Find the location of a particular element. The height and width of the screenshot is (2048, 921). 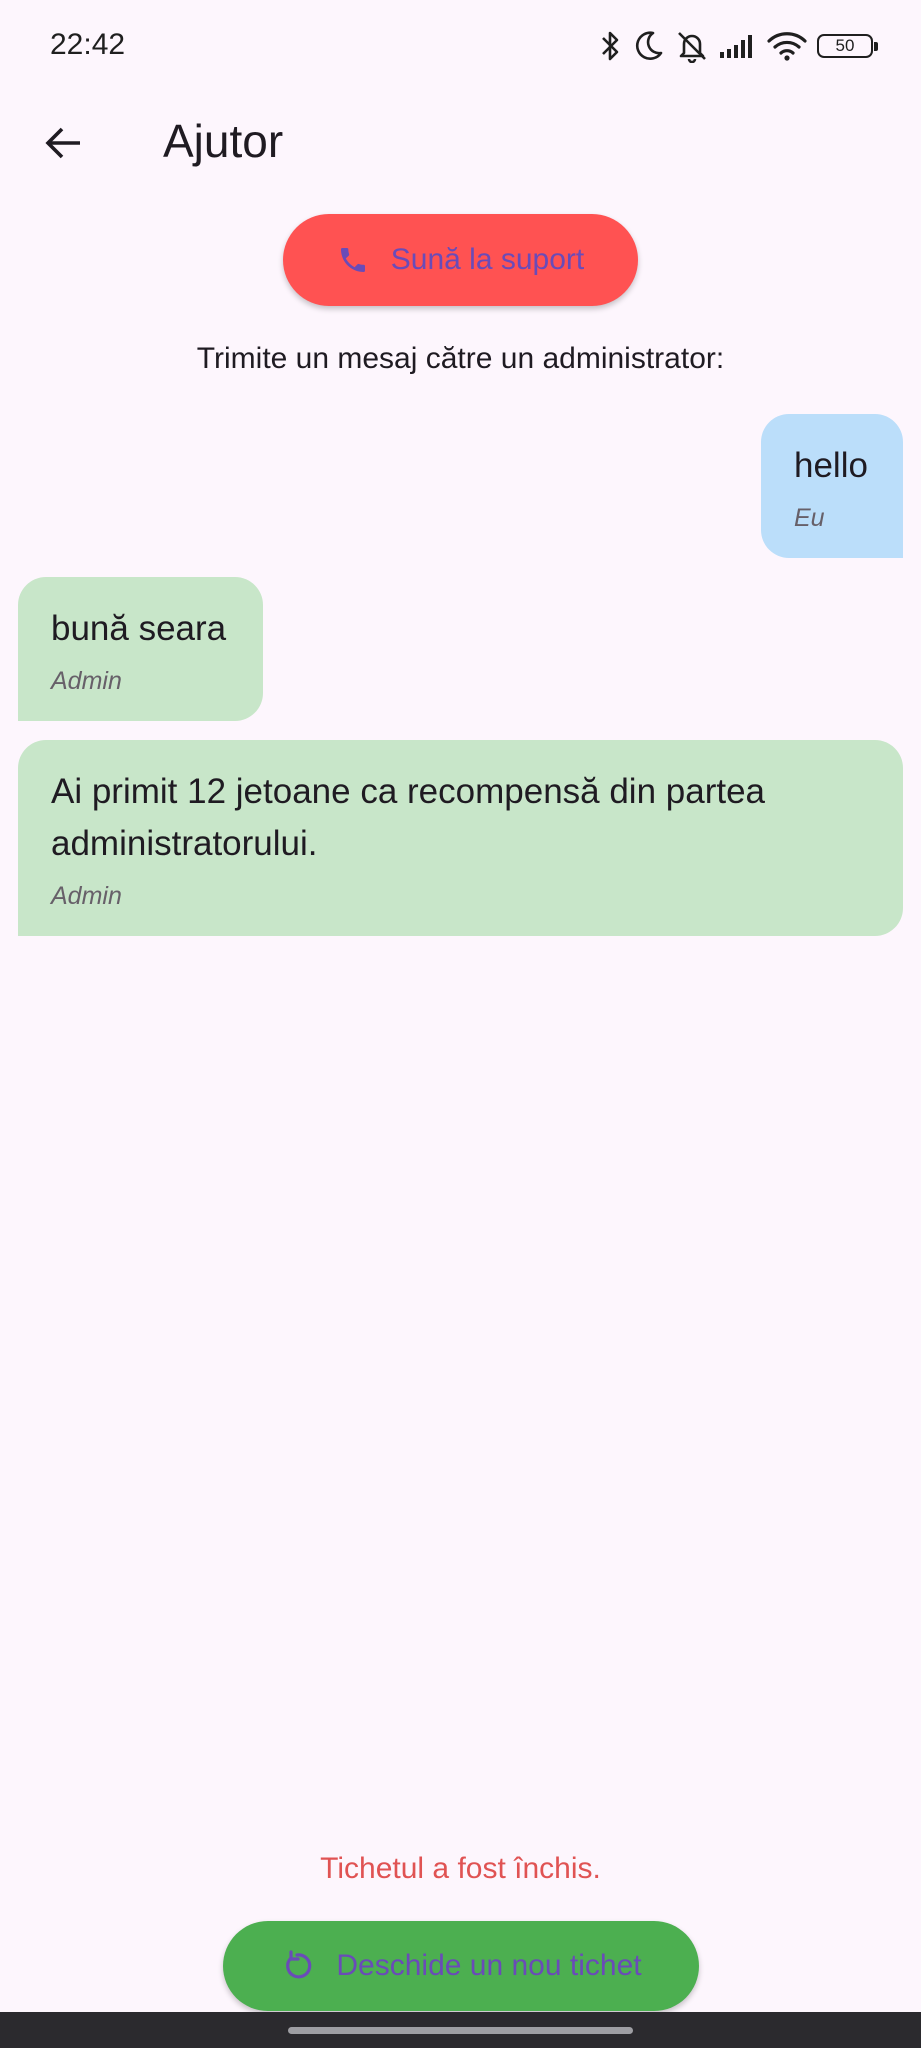

status-time: 22:42 is located at coordinates (88, 44).